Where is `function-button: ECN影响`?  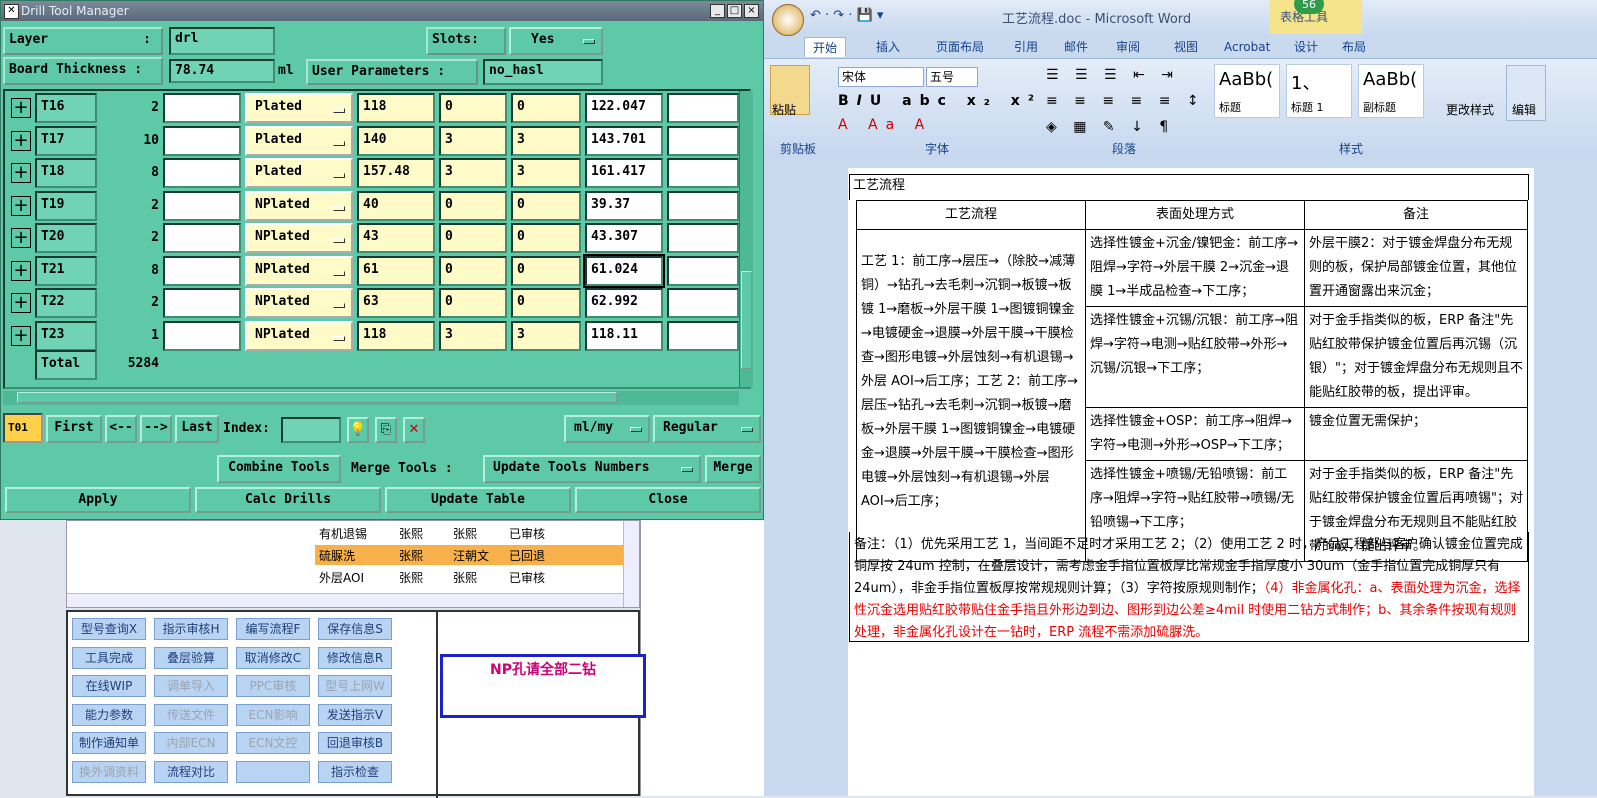 function-button: ECN影响 is located at coordinates (273, 714).